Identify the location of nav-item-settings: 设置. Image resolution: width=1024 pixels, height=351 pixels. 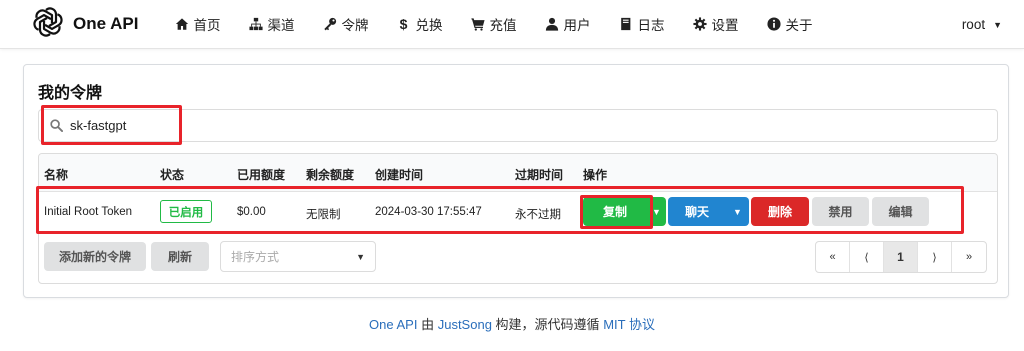
(716, 24).